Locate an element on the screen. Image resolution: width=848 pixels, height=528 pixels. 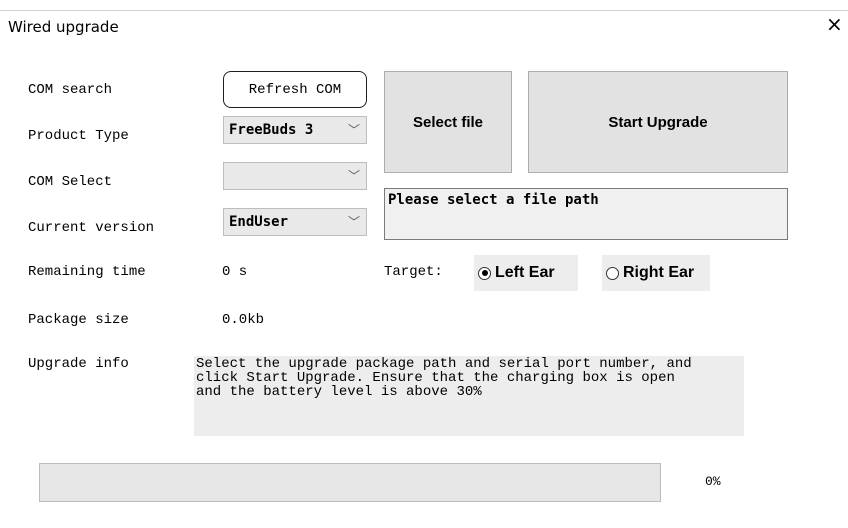
start-upgrade-button: Start Upgrade is located at coordinates (658, 122).